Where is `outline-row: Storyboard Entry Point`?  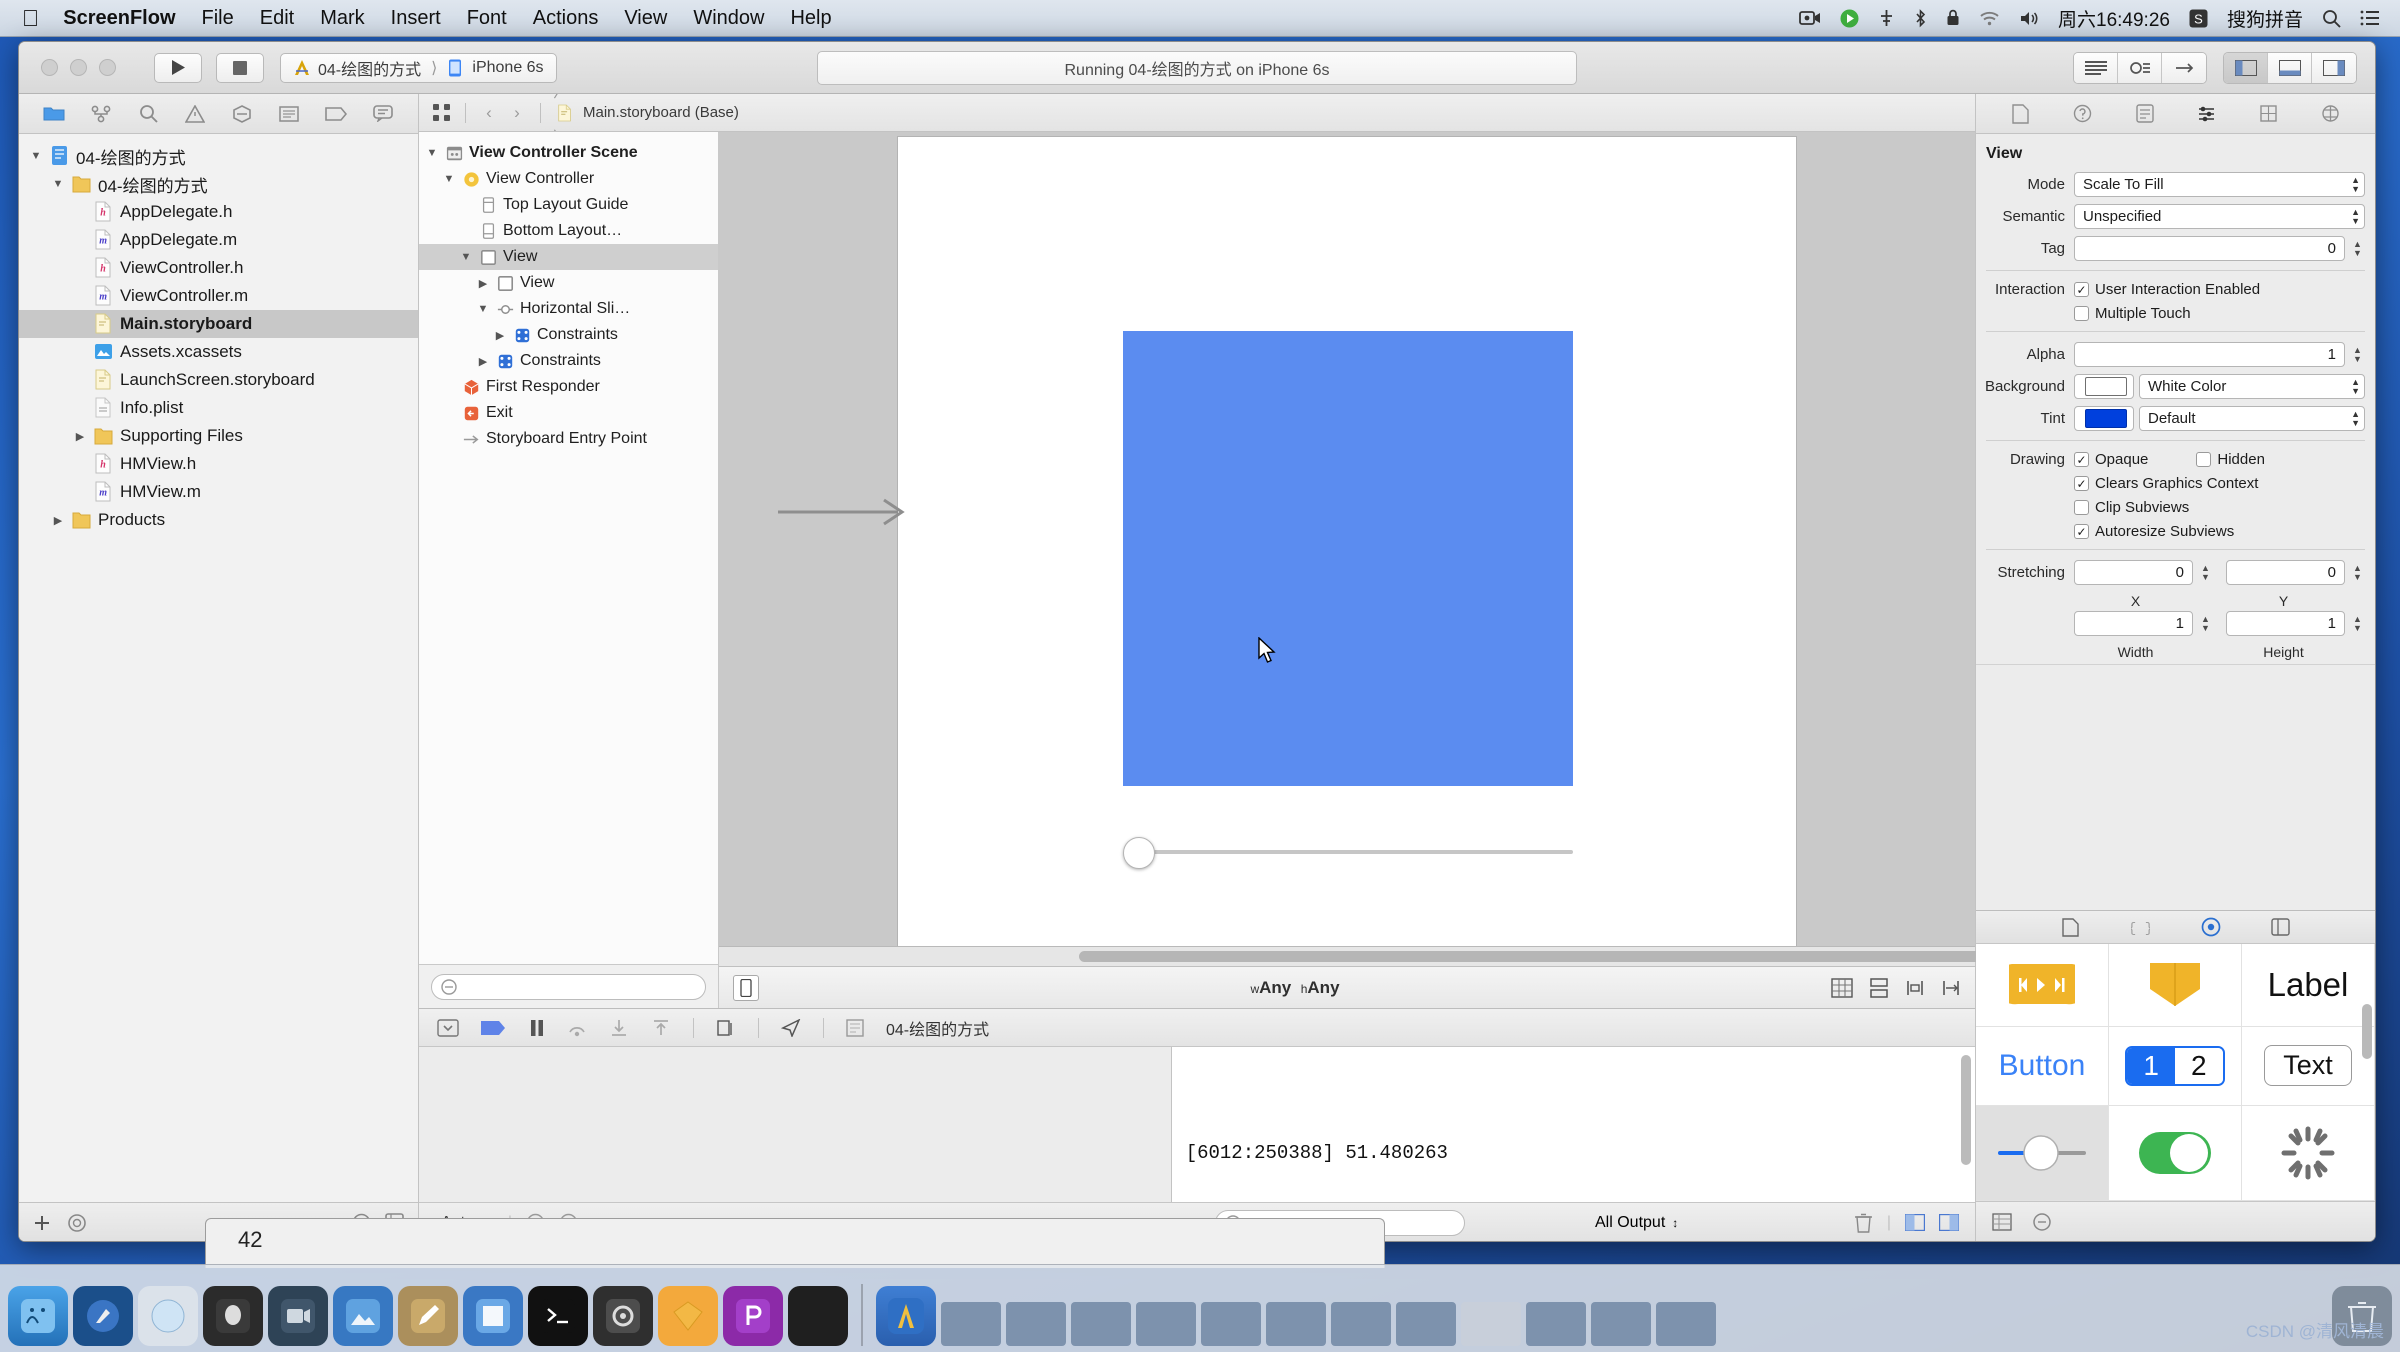
outline-row: Storyboard Entry Point is located at coordinates (568, 439).